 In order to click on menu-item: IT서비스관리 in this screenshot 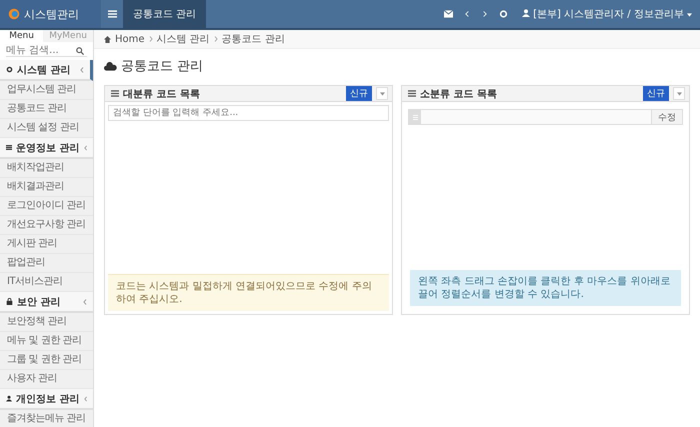, I will do `click(46, 282)`.